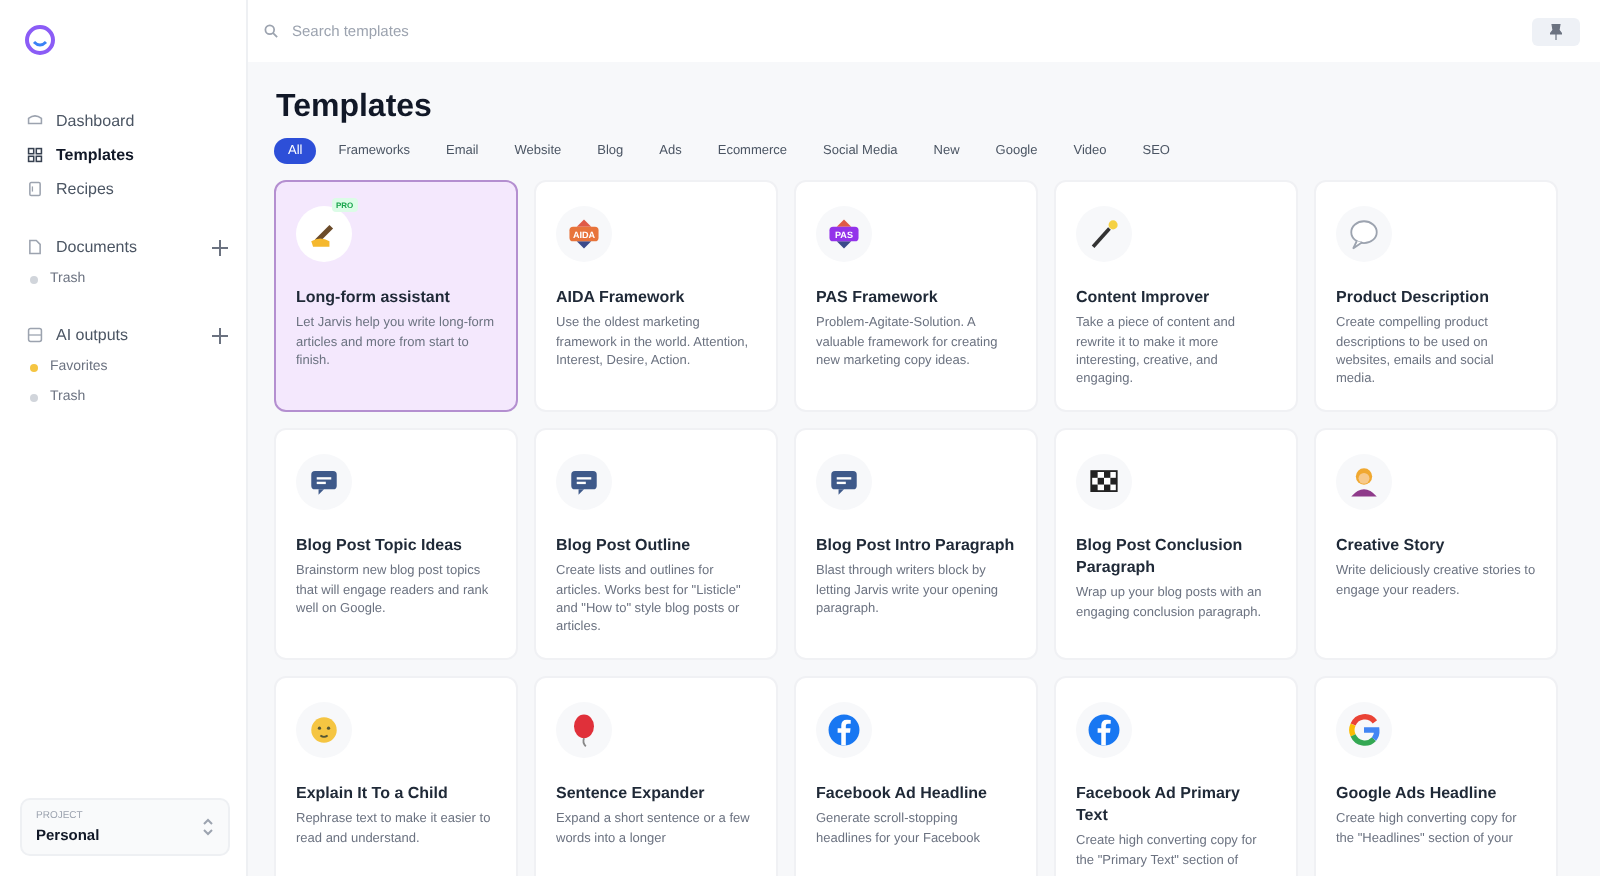 This screenshot has width=1600, height=876. I want to click on baby-face-icon, so click(324, 730).